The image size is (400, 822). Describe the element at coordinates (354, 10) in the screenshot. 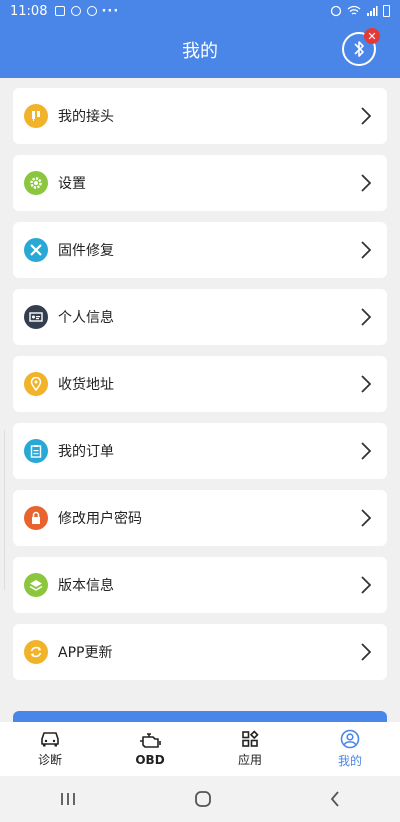

I see `wifi-icon` at that location.